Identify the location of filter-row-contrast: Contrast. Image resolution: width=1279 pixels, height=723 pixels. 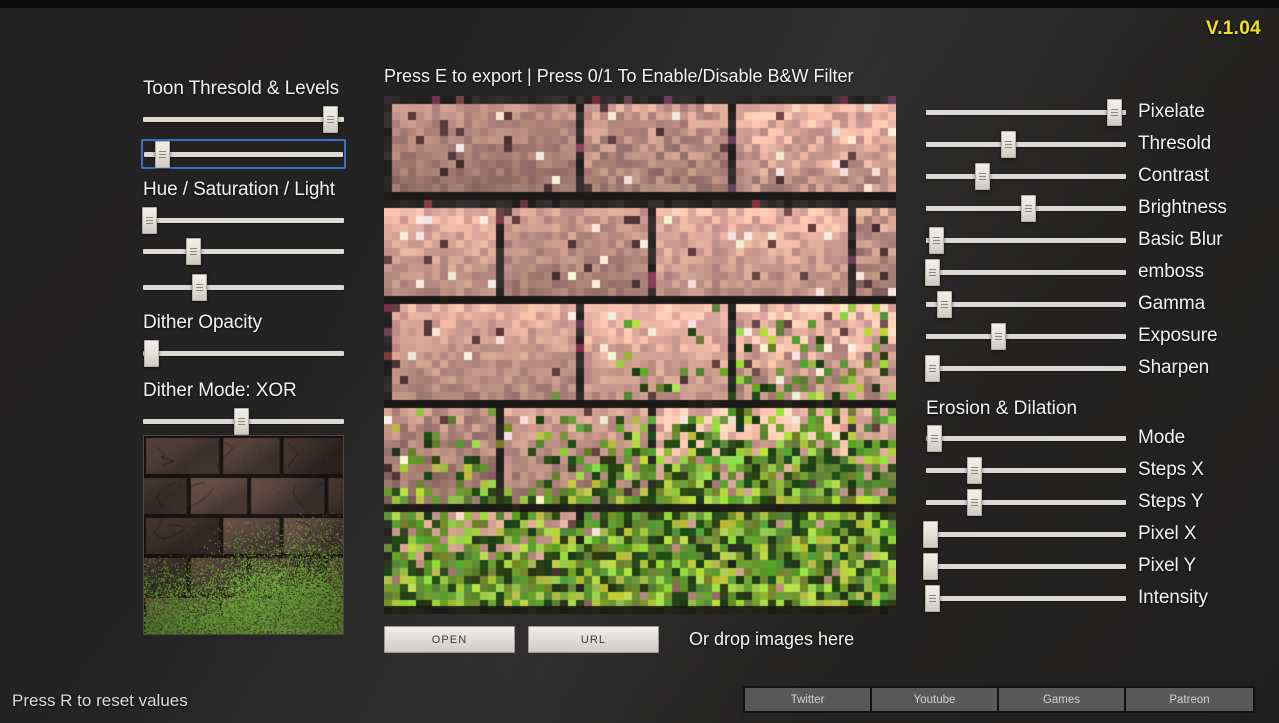
(1096, 176).